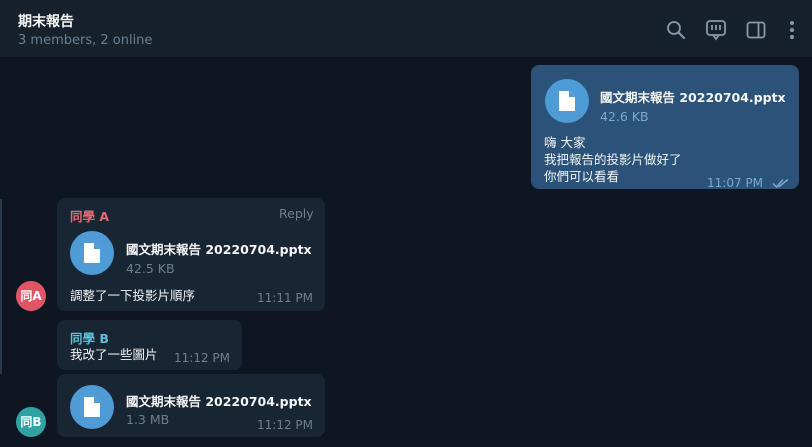 The image size is (812, 447). I want to click on more-vertical-icon, so click(791, 30).